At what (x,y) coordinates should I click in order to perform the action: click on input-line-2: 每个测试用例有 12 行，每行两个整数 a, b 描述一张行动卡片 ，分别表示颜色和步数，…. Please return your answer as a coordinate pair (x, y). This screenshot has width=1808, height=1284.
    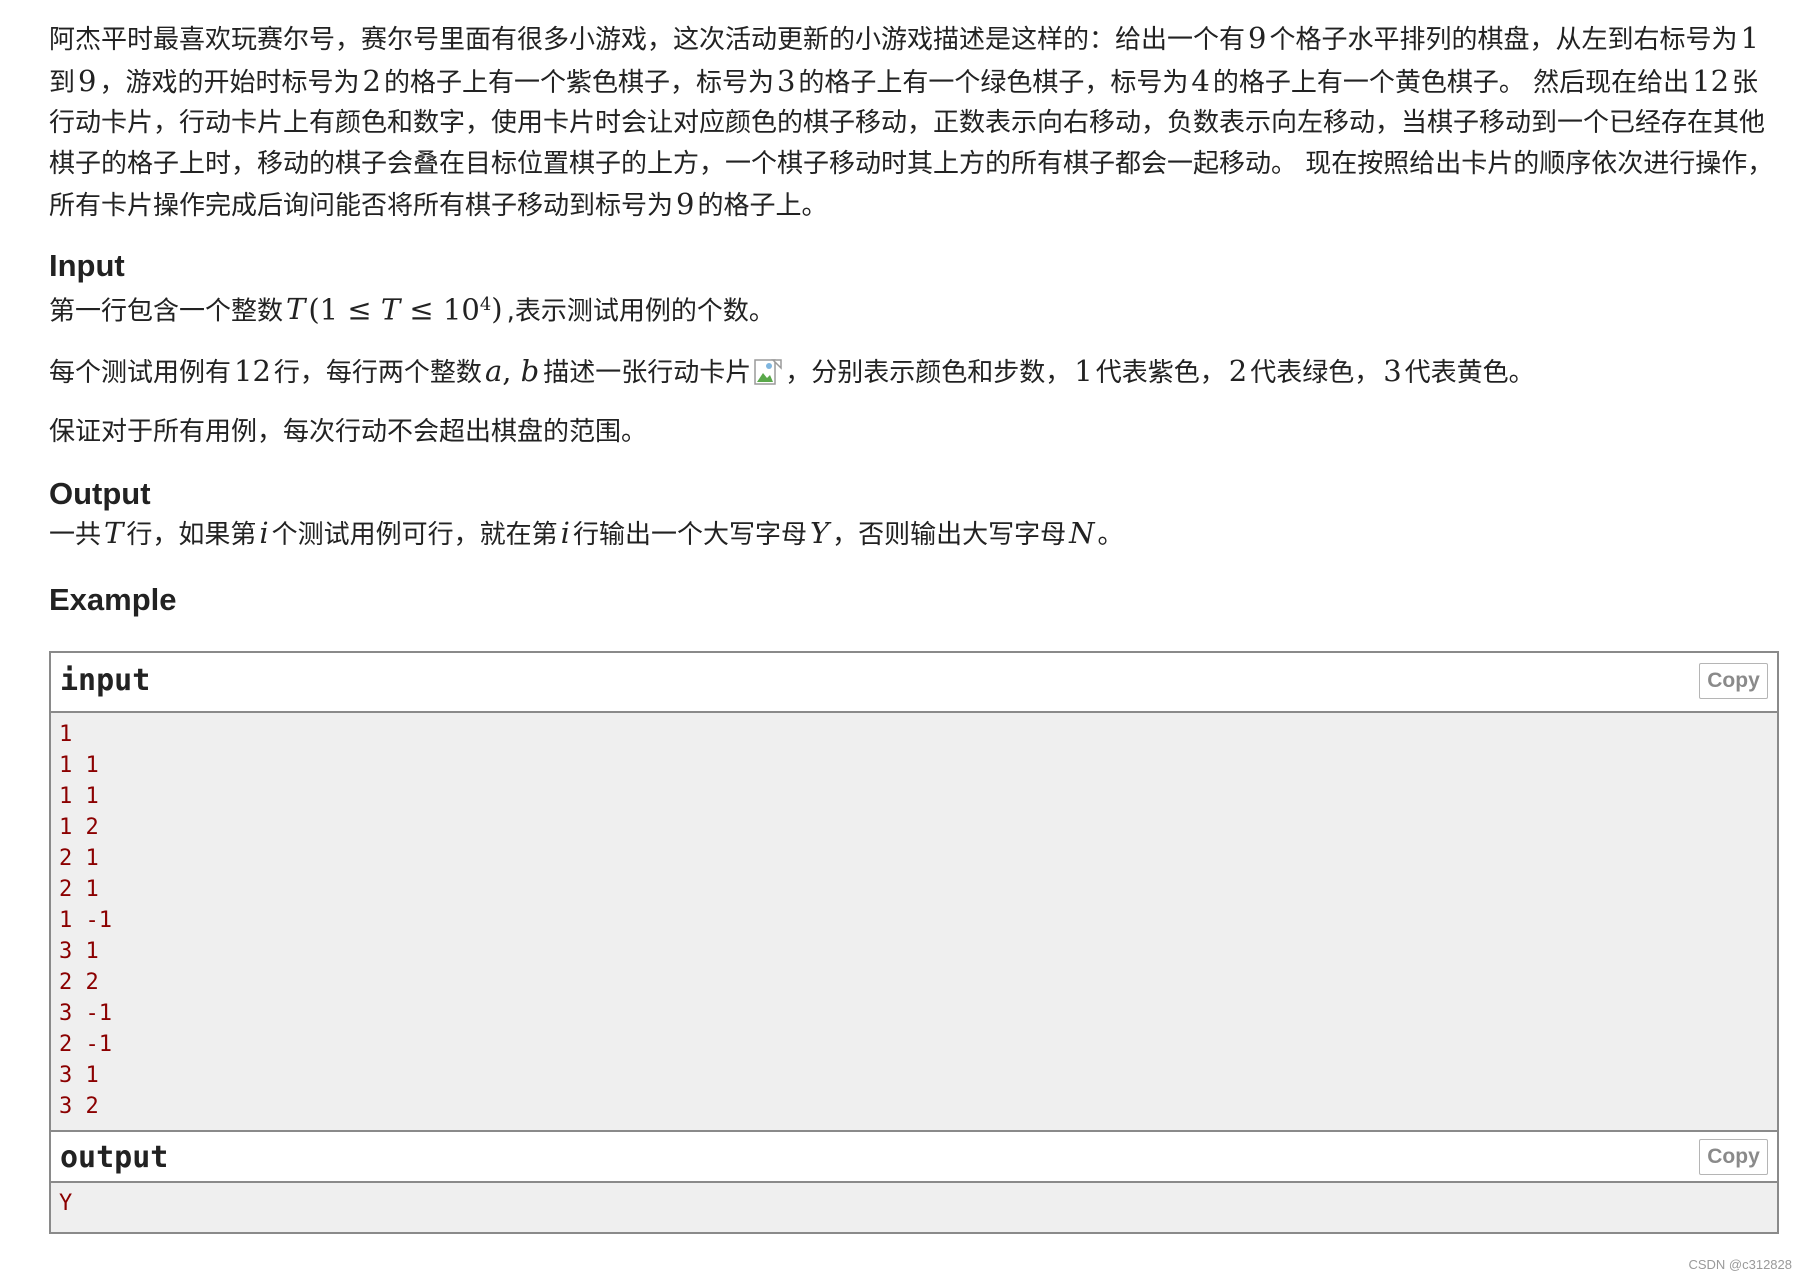
    Looking at the image, I should click on (914, 372).